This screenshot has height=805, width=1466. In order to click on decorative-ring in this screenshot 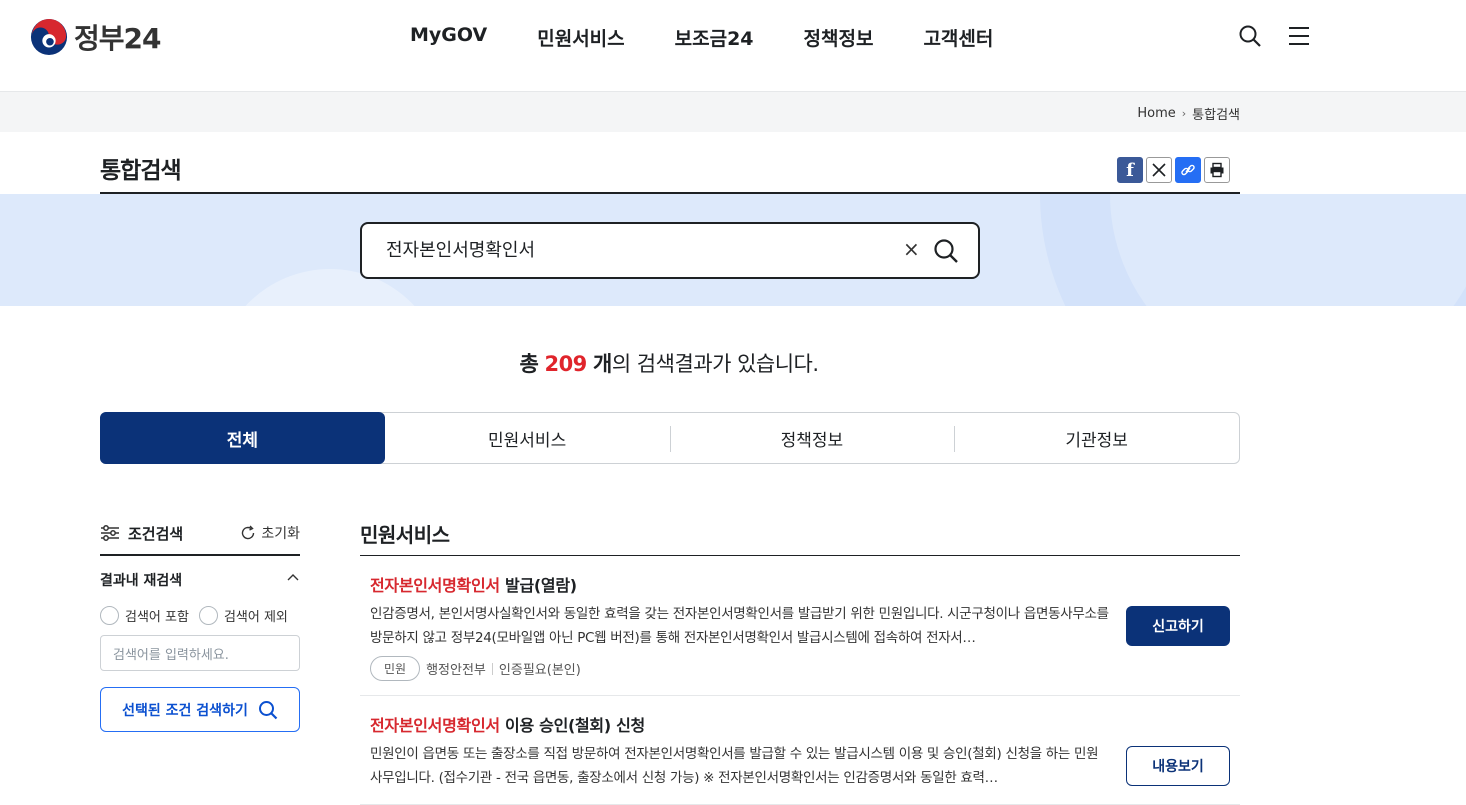, I will do `click(1253, 250)`.